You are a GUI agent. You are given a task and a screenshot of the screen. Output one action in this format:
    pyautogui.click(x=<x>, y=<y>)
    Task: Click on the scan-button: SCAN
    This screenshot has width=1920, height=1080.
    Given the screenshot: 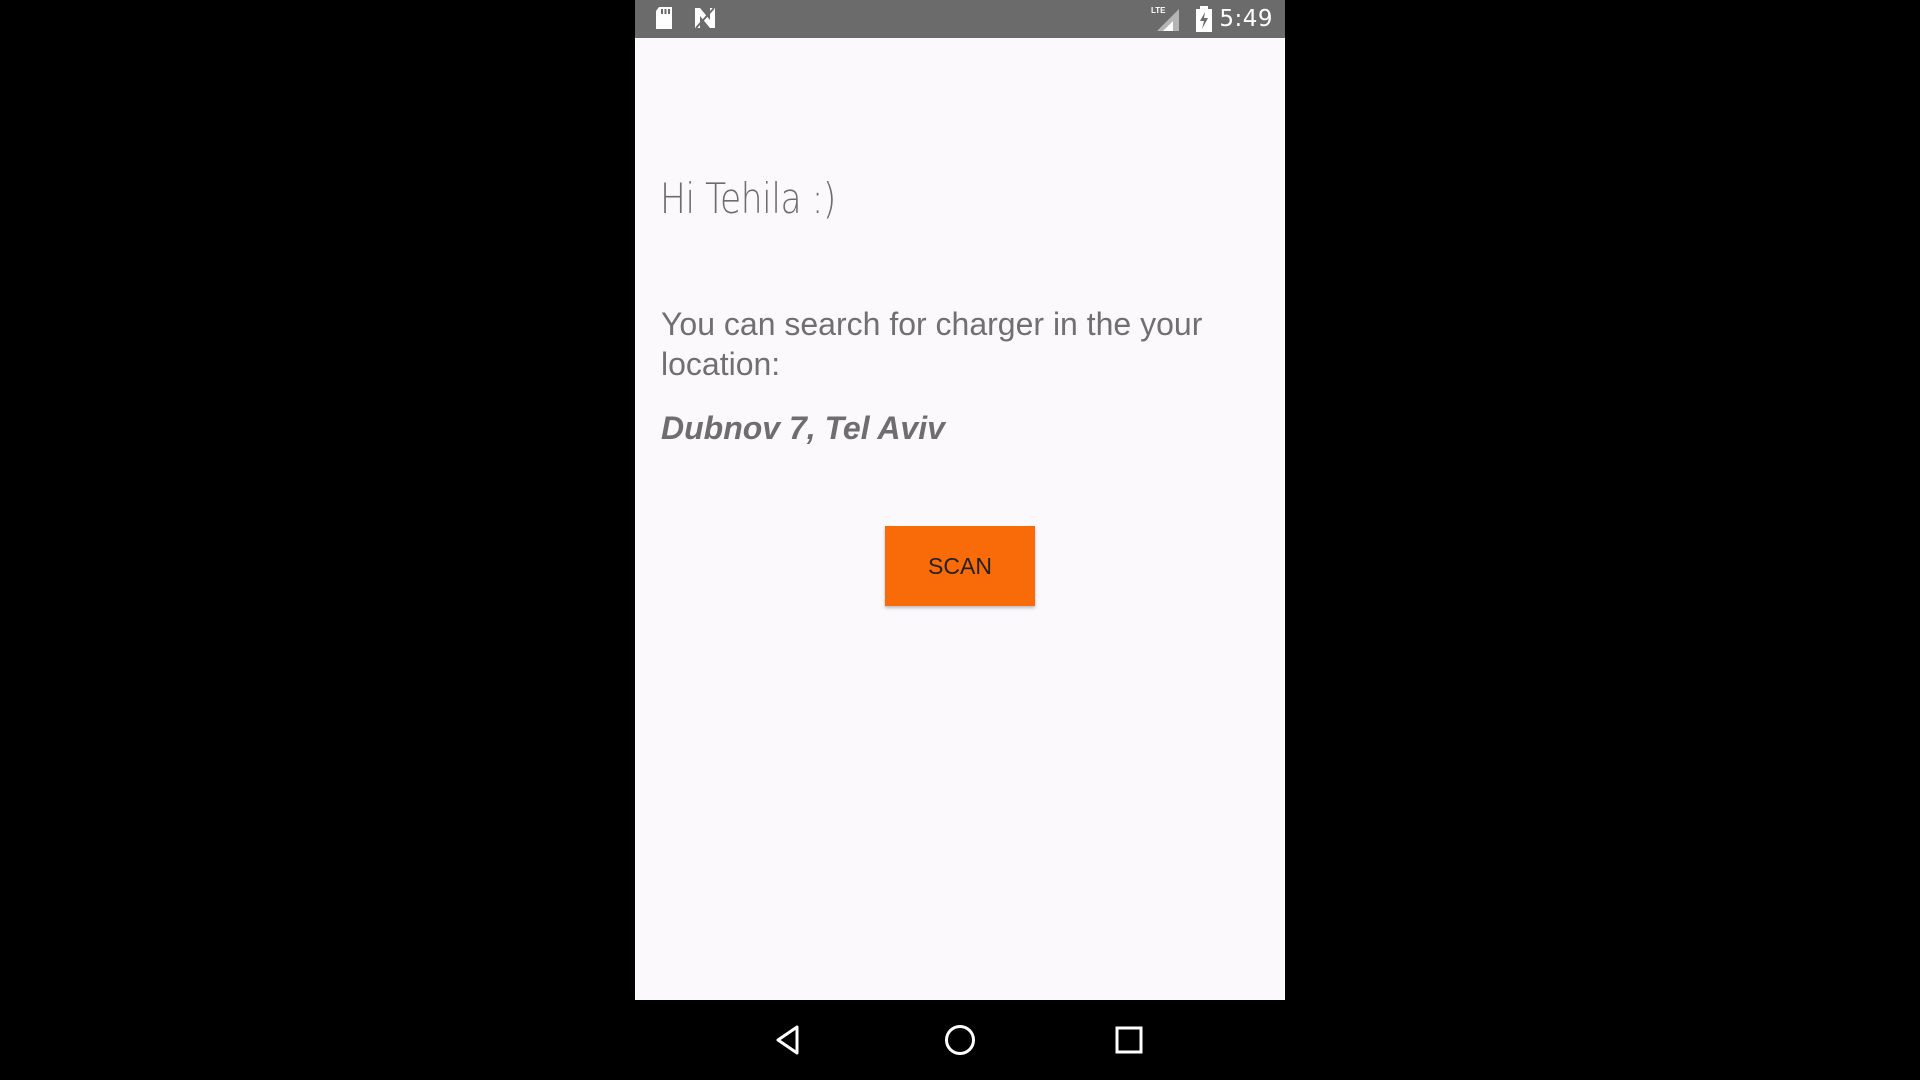 What is the action you would take?
    pyautogui.click(x=960, y=566)
    